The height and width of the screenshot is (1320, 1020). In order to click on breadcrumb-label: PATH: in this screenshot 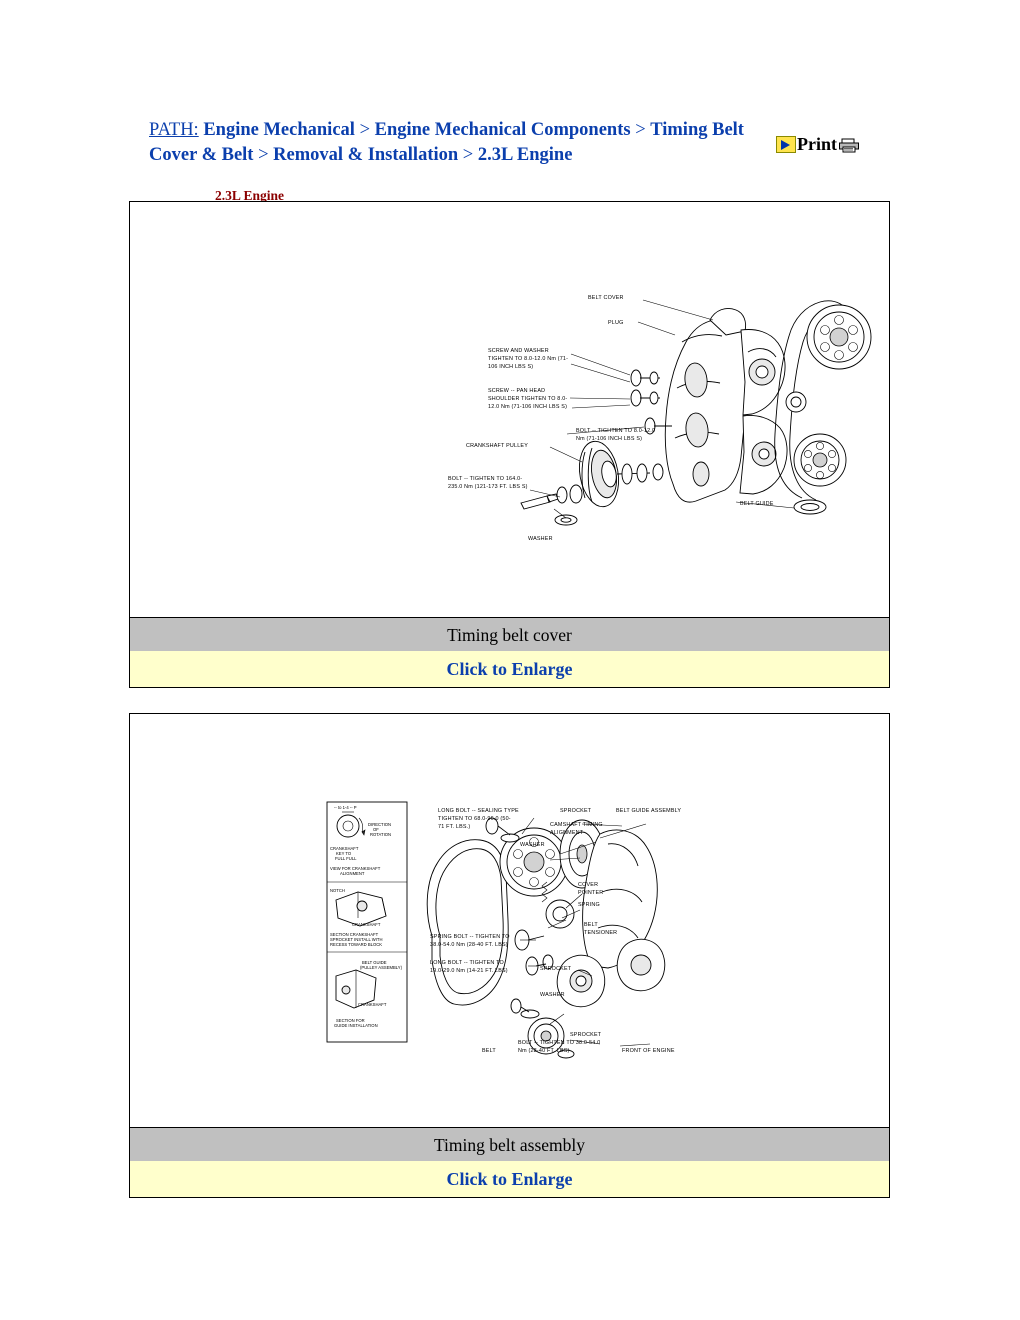, I will do `click(174, 130)`.